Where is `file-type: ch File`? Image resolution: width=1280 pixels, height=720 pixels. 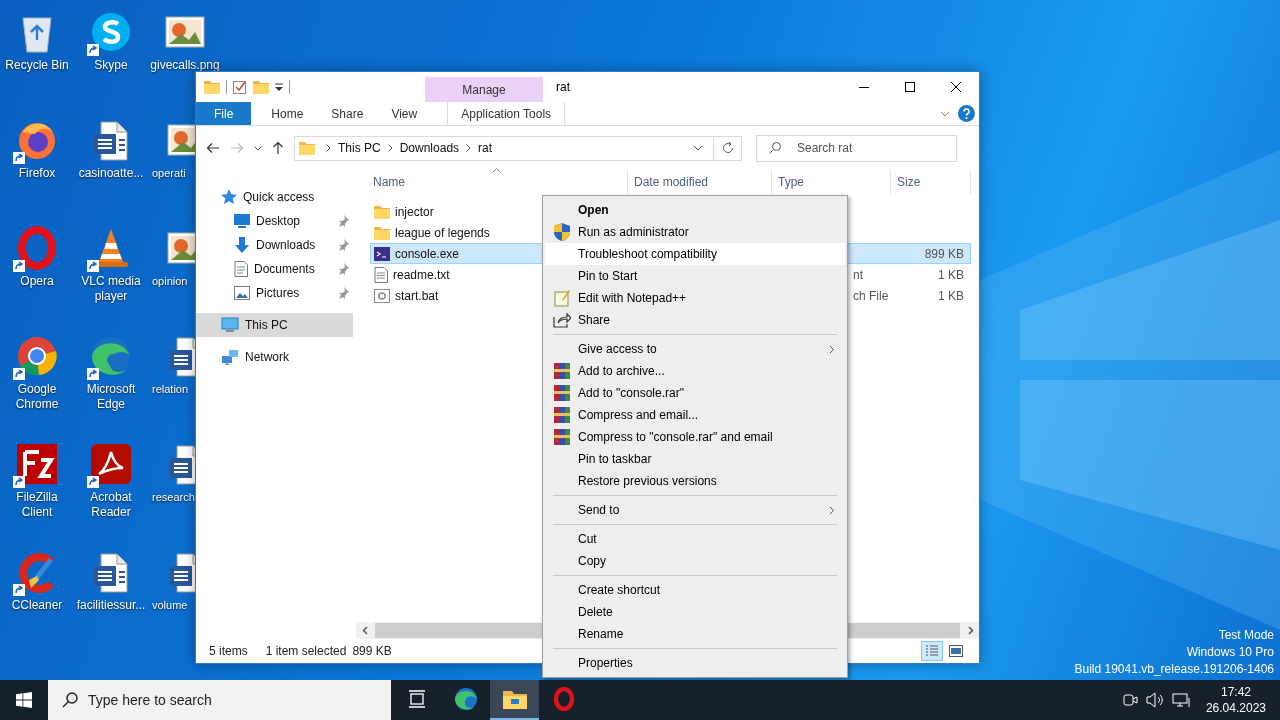
file-type: ch File is located at coordinates (871, 295).